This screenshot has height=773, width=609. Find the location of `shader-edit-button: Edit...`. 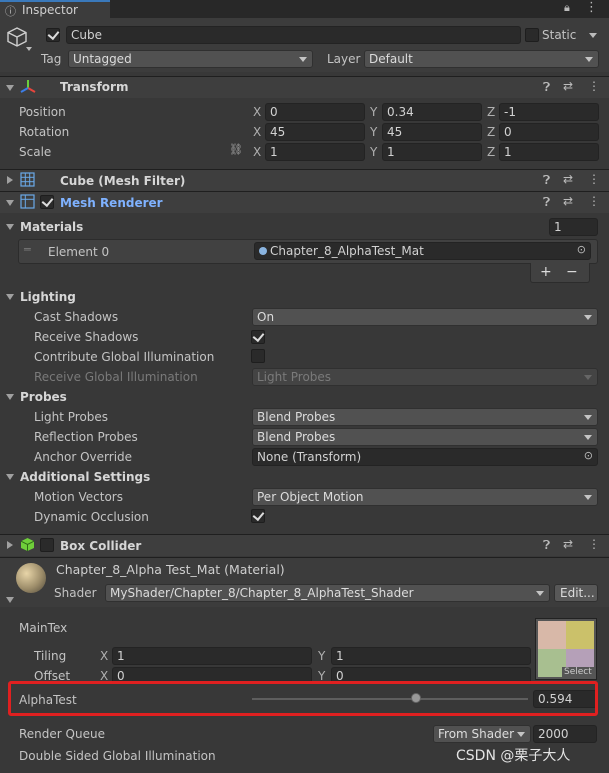

shader-edit-button: Edit... is located at coordinates (576, 593).